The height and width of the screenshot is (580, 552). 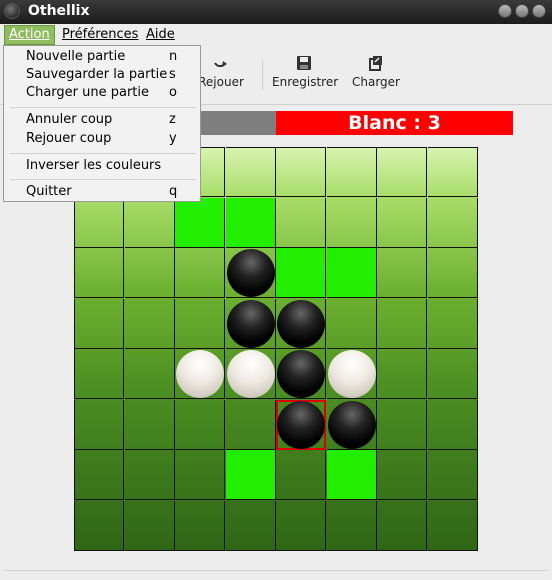 I want to click on minimize-button, so click(x=505, y=11).